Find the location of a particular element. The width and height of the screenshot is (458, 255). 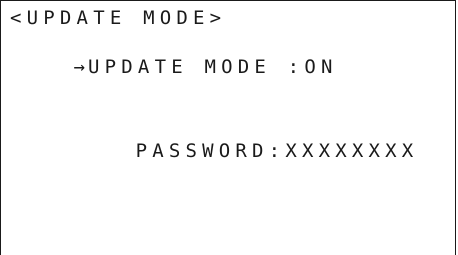

password-value: XXXXXXXX is located at coordinates (351, 151).